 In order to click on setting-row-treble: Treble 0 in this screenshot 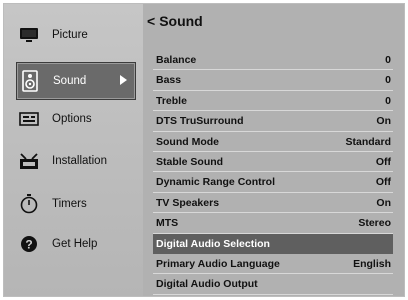, I will do `click(273, 101)`.